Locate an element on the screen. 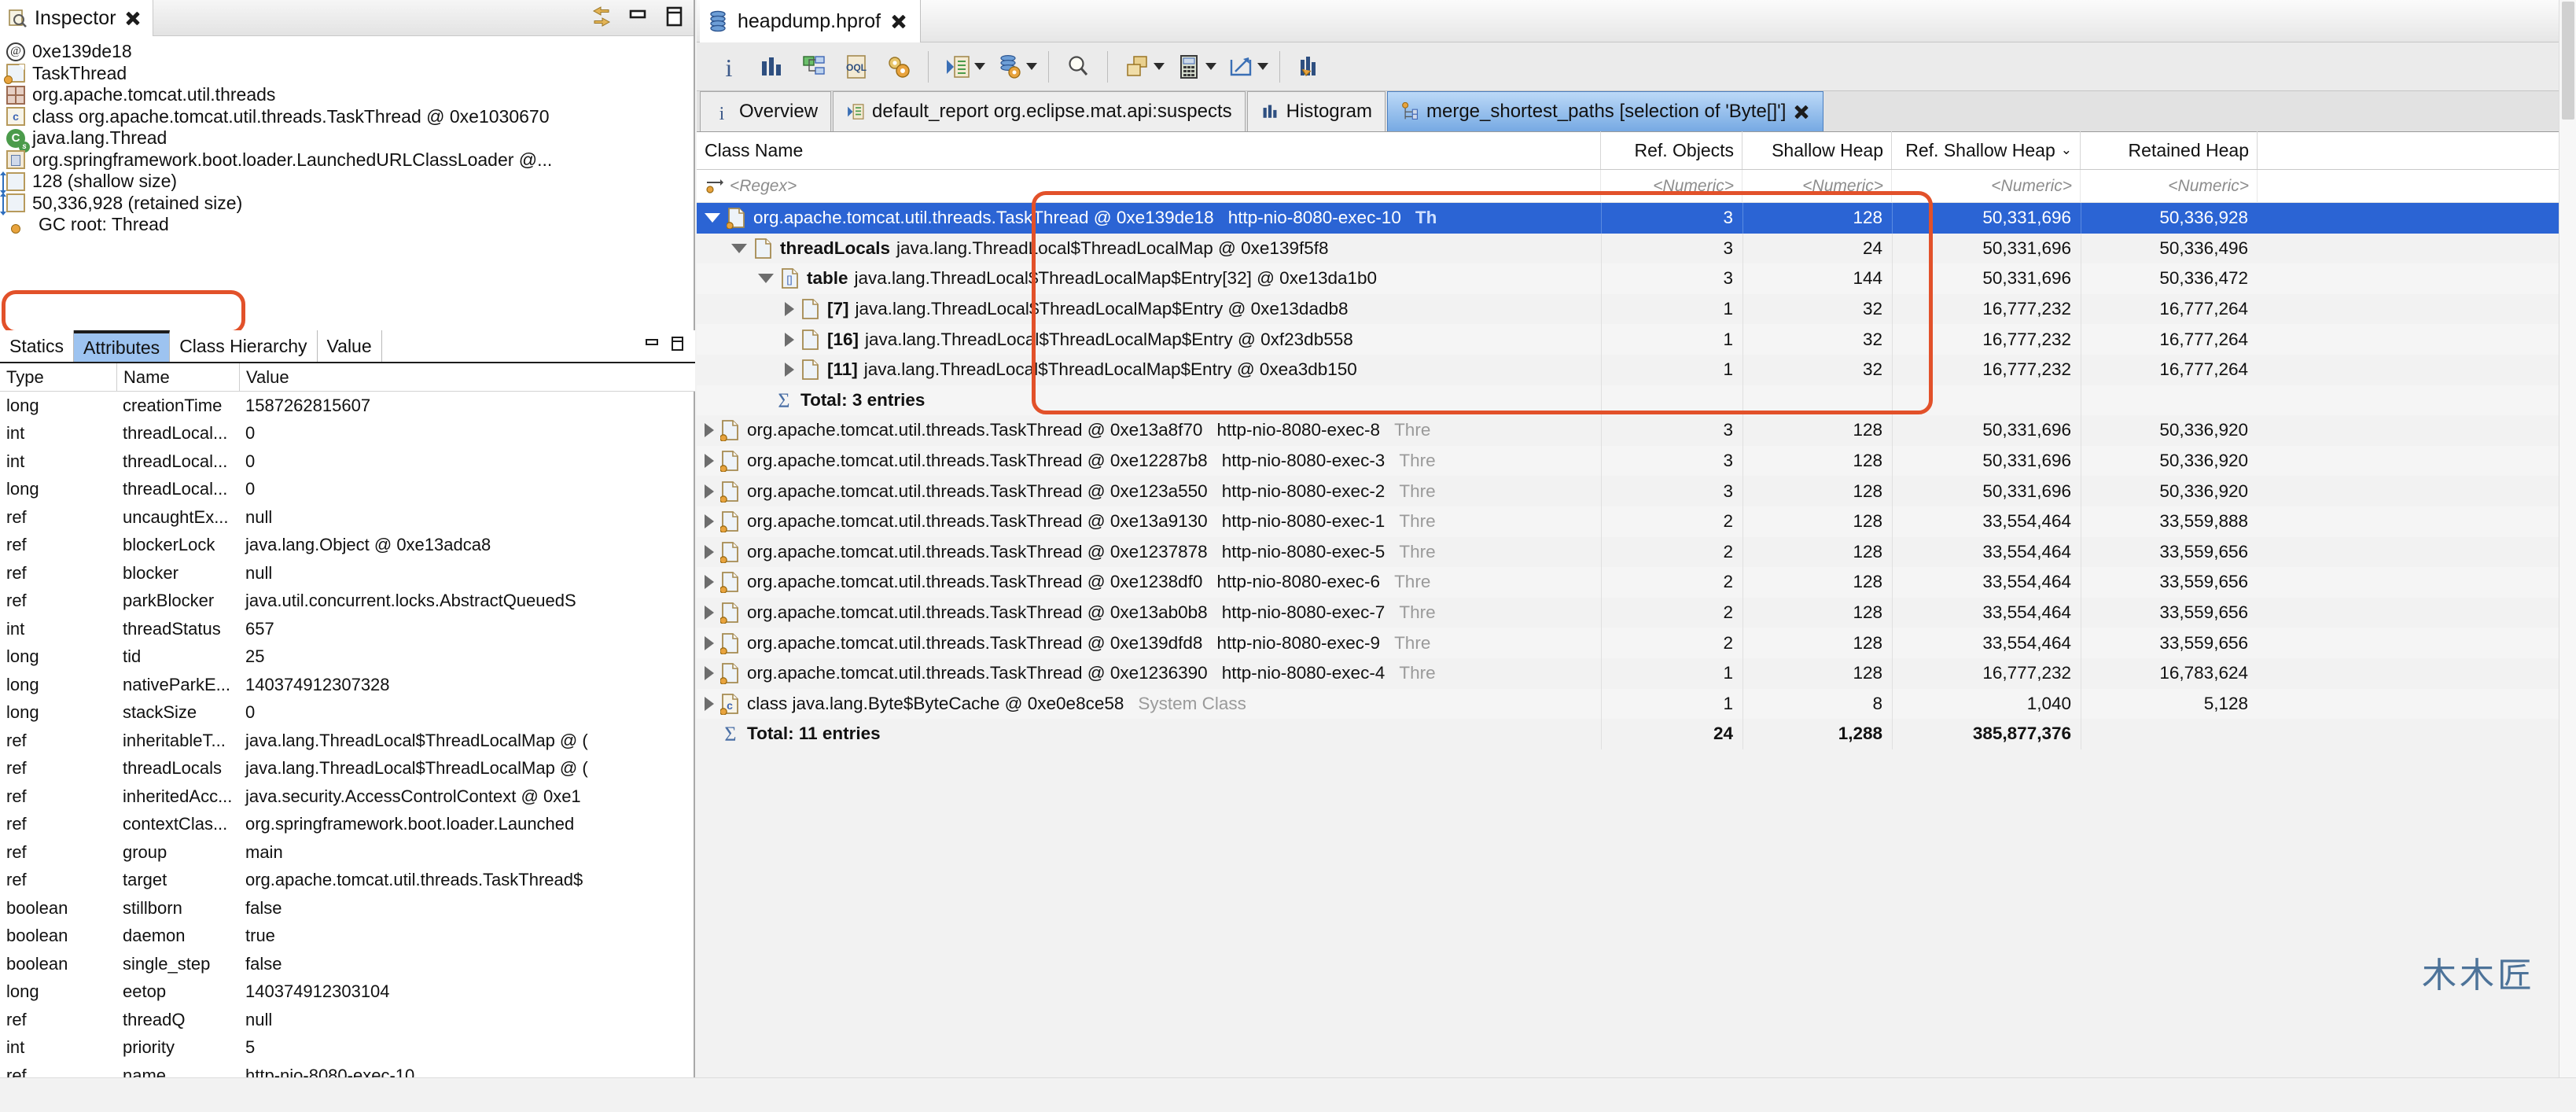 The width and height of the screenshot is (2576, 1112). inspector-row-gc-root: GC root: Thread is located at coordinates (347, 225).